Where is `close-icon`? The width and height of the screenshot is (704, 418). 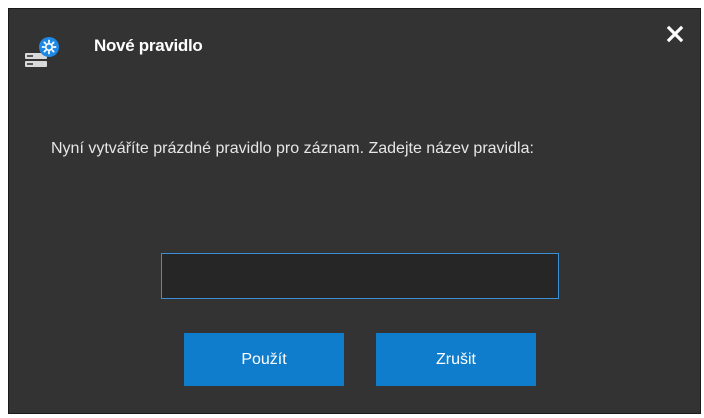
close-icon is located at coordinates (675, 34).